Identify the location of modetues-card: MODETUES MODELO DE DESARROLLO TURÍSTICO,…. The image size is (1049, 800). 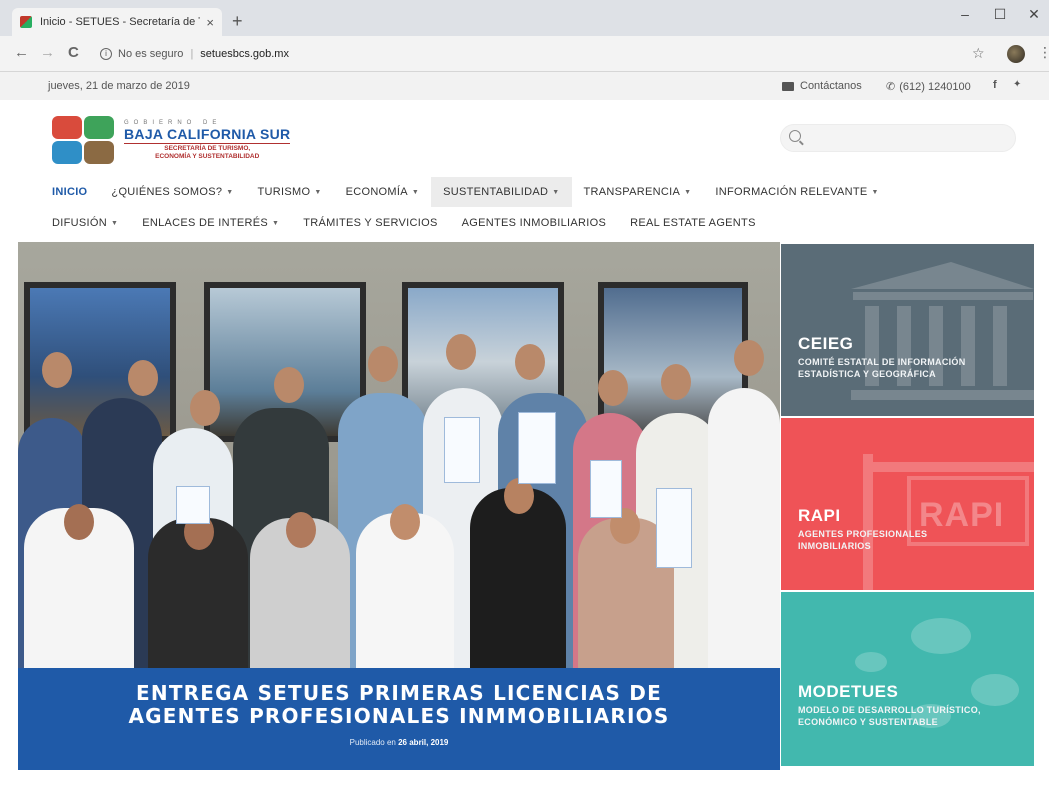
(907, 679).